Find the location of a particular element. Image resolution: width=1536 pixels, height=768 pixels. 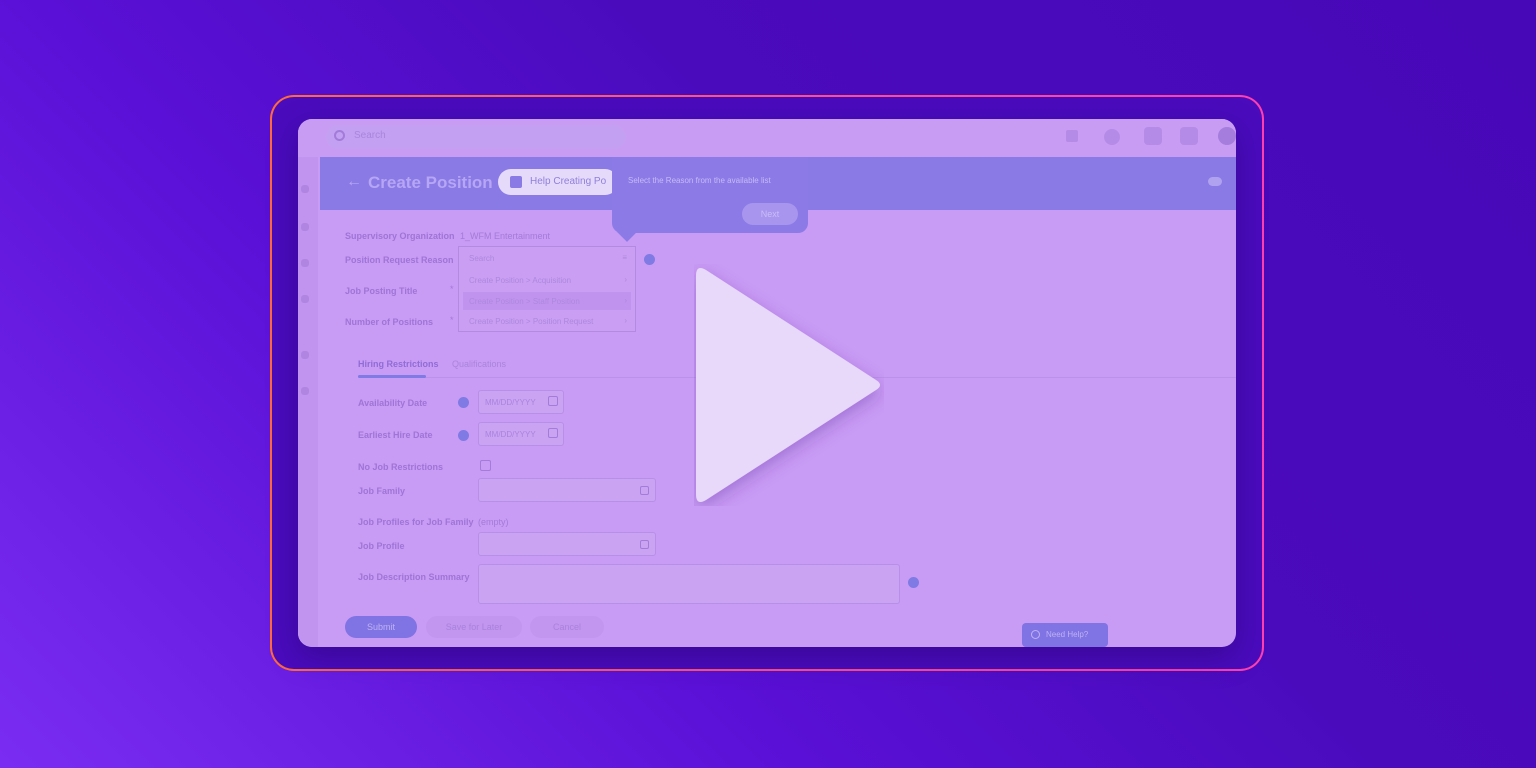

submit-button: Submit is located at coordinates (381, 627).